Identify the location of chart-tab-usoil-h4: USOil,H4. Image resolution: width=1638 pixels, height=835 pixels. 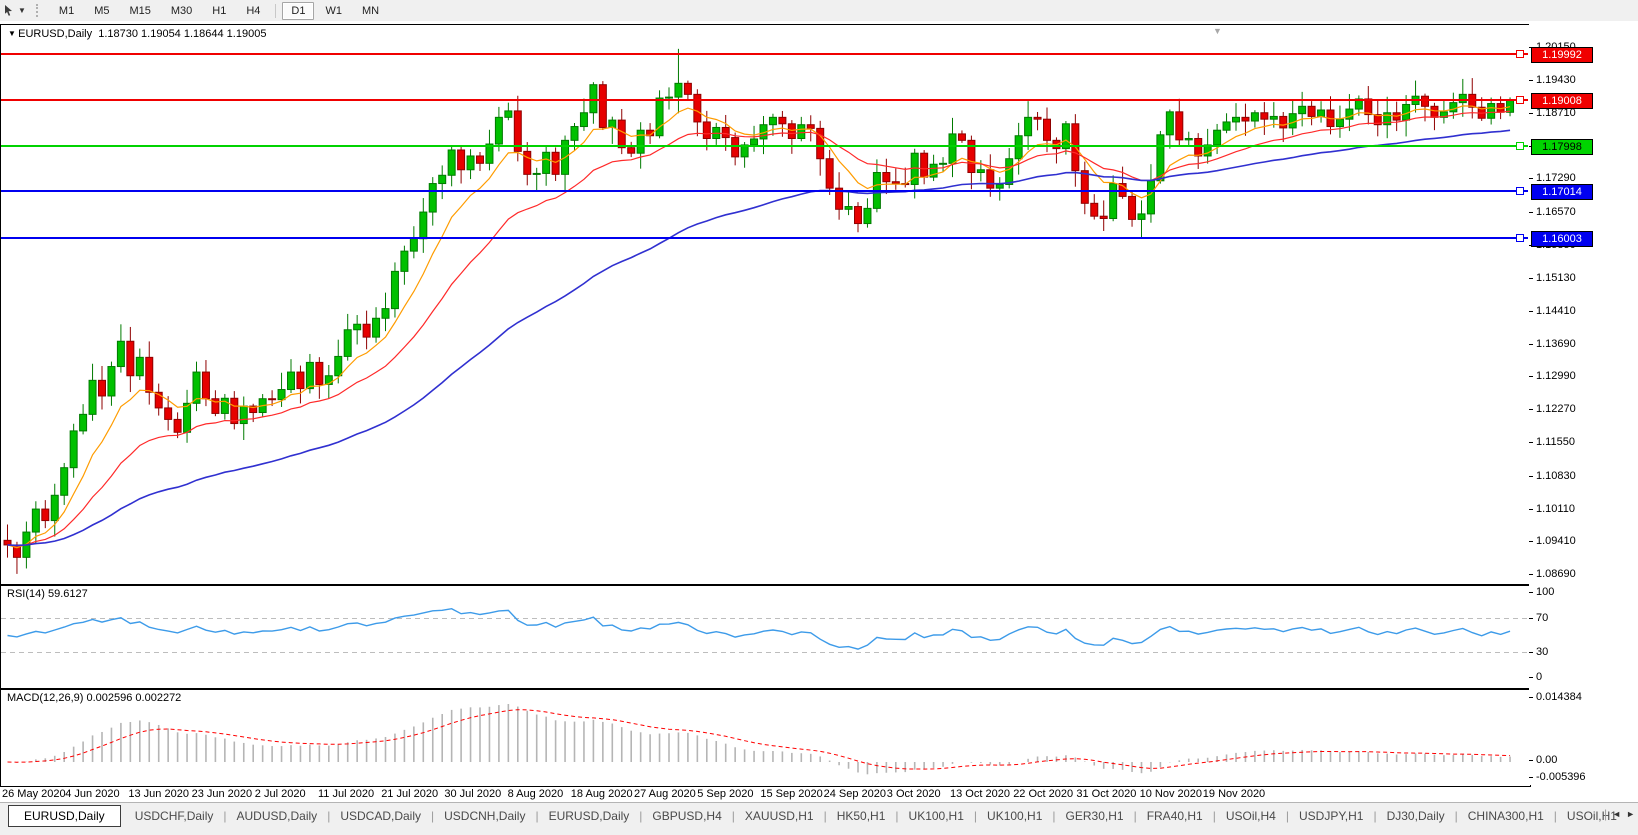
(1251, 816).